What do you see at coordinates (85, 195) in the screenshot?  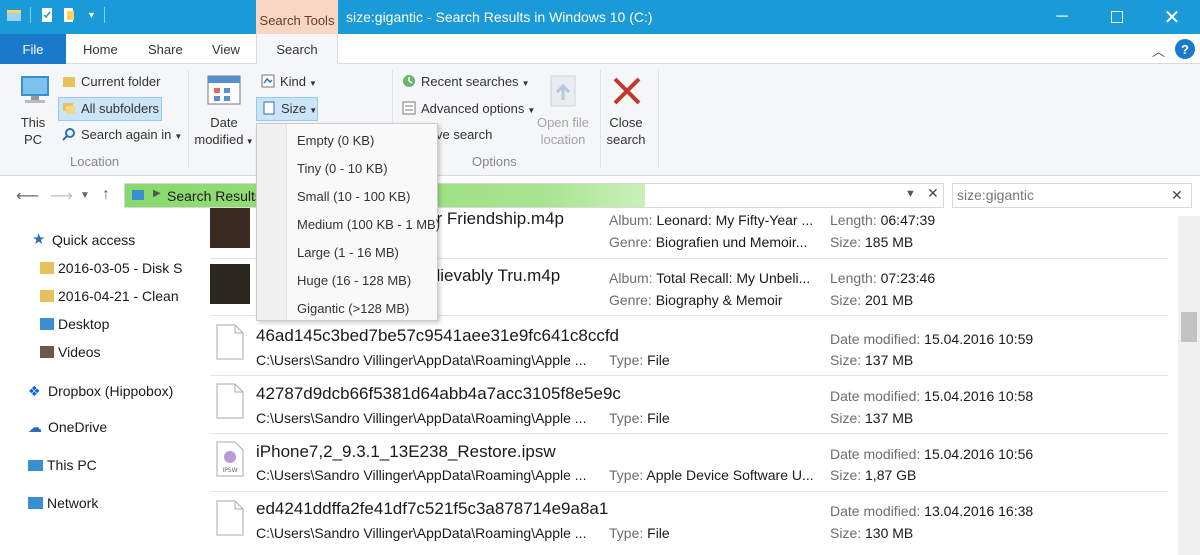 I see `recent-locations-icon: ▼` at bounding box center [85, 195].